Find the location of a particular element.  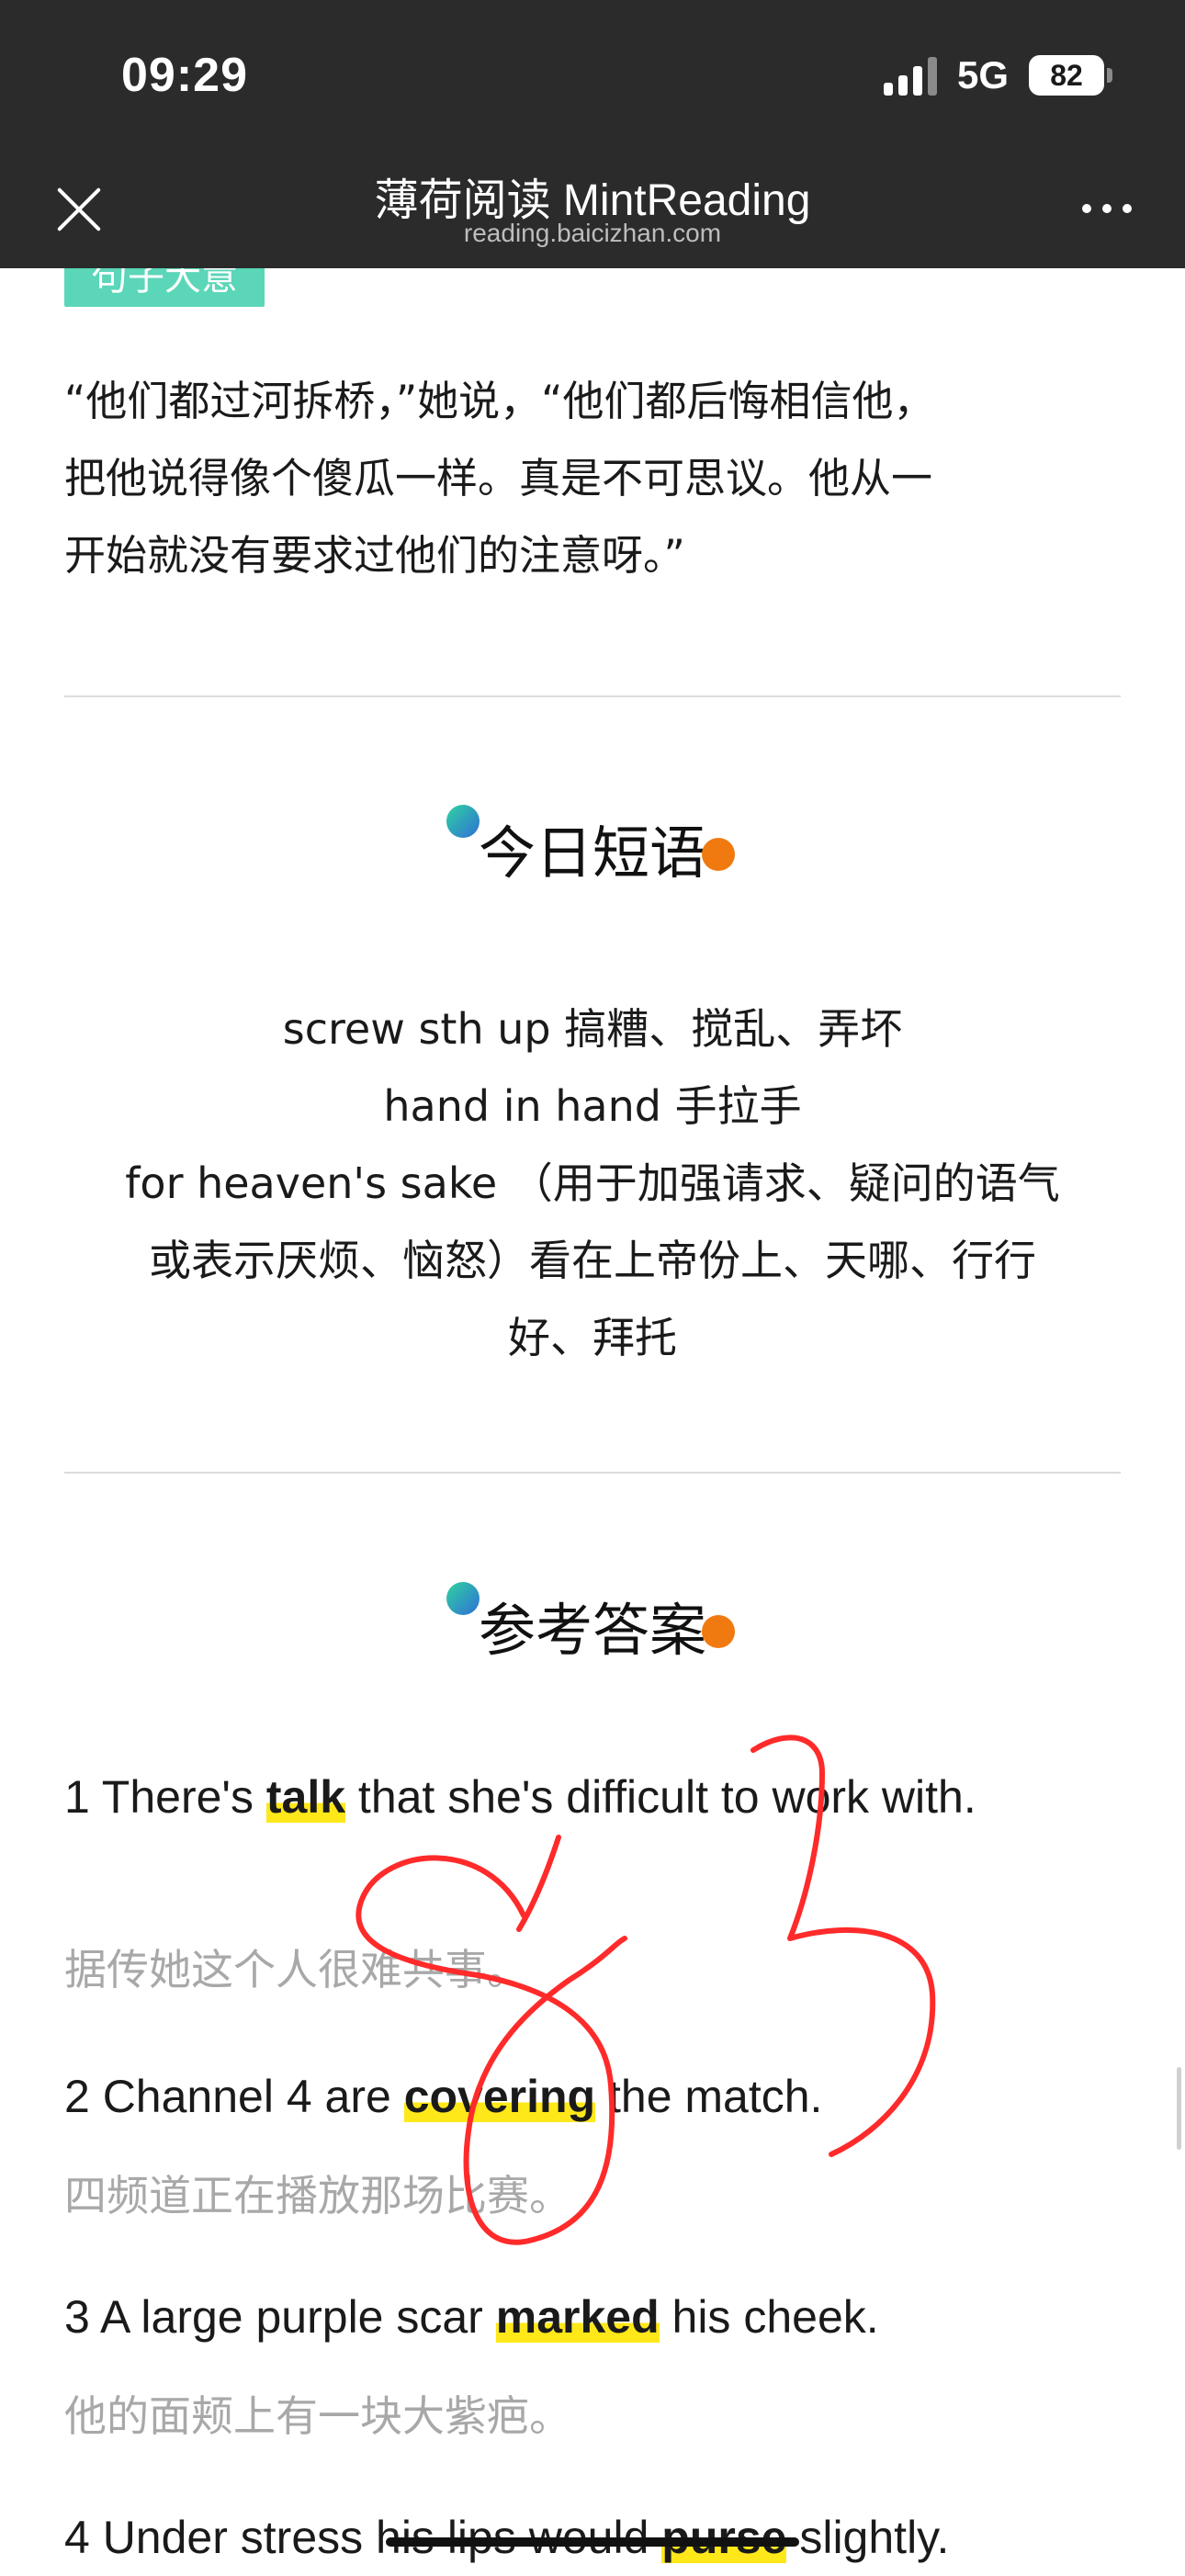

phrase-item: hand in hand 手拉手 is located at coordinates (592, 1106).